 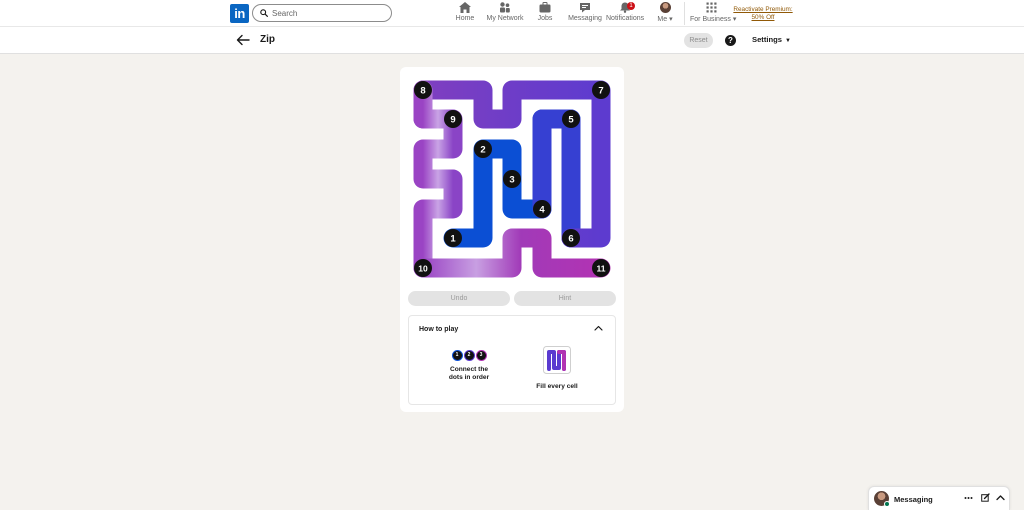 I want to click on home-icon, so click(x=465, y=7).